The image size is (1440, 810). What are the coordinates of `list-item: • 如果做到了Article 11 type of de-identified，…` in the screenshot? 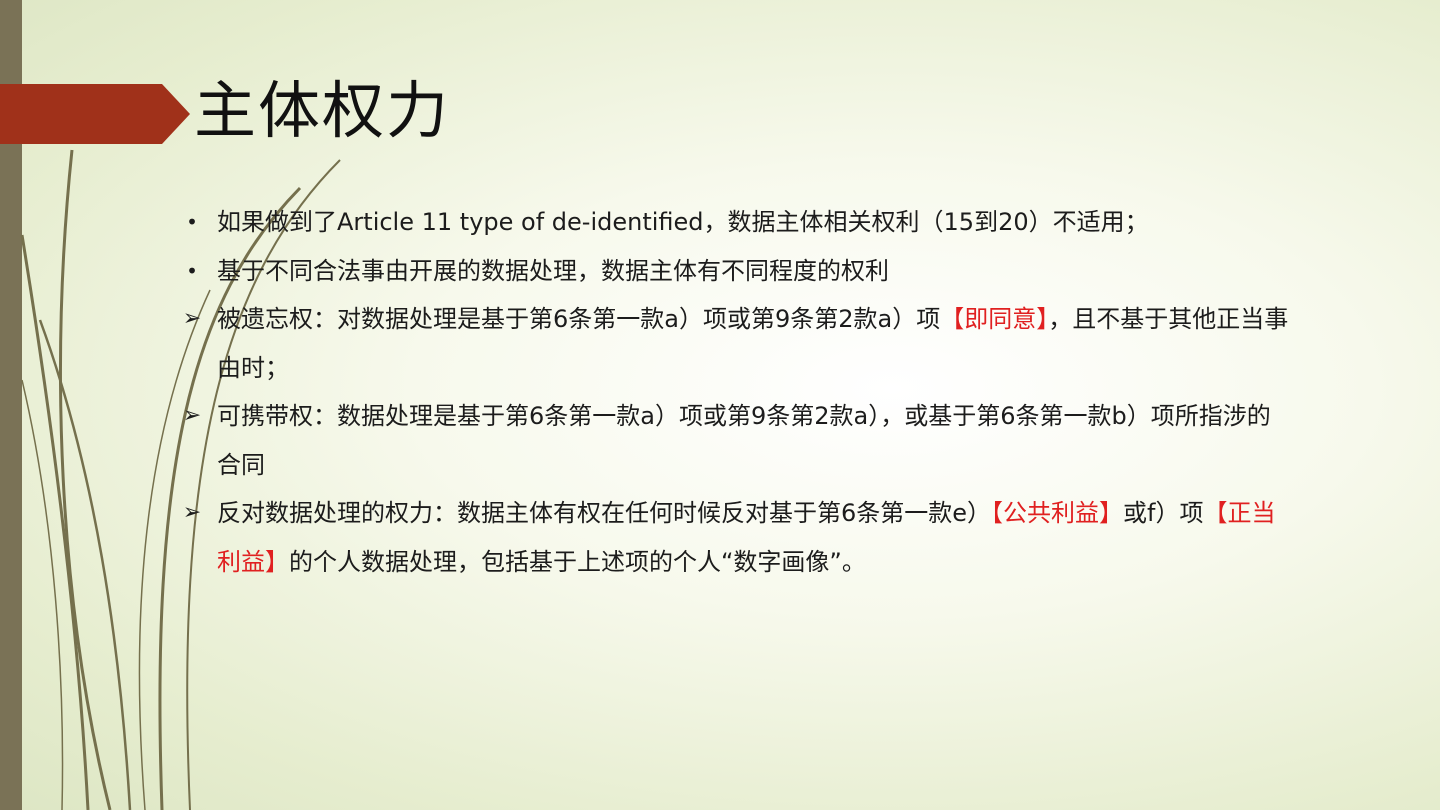 It's located at (735, 222).